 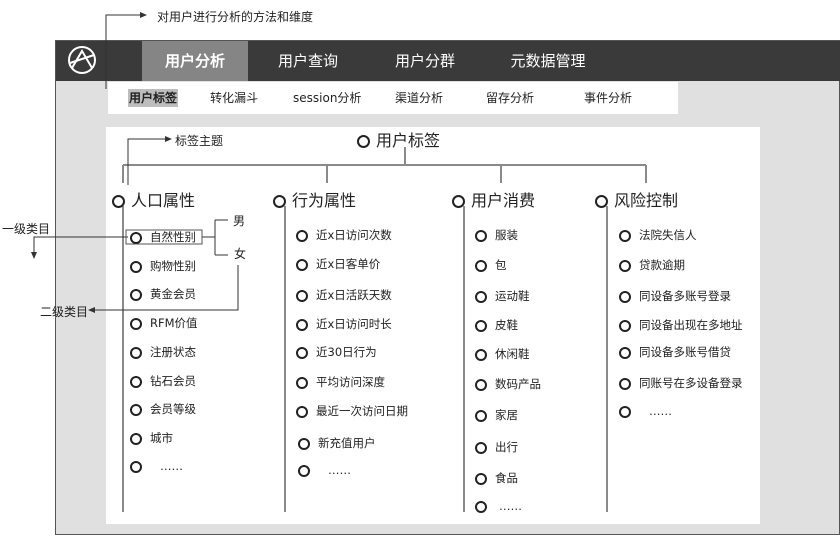 What do you see at coordinates (163, 200) in the screenshot?
I see `category-label: 人口属性` at bounding box center [163, 200].